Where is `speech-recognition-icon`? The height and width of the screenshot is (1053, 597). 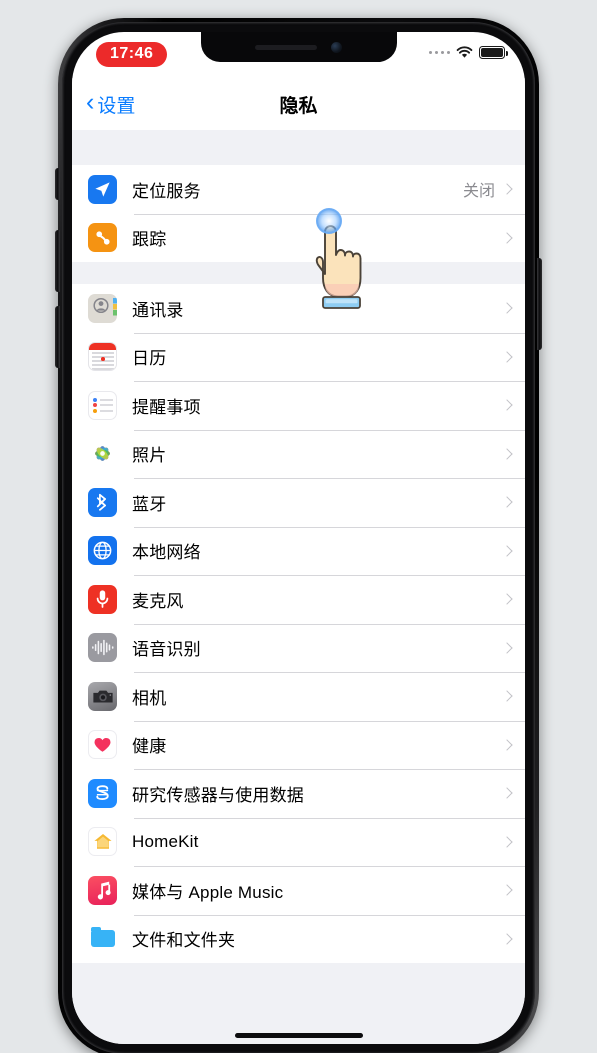 speech-recognition-icon is located at coordinates (102, 648).